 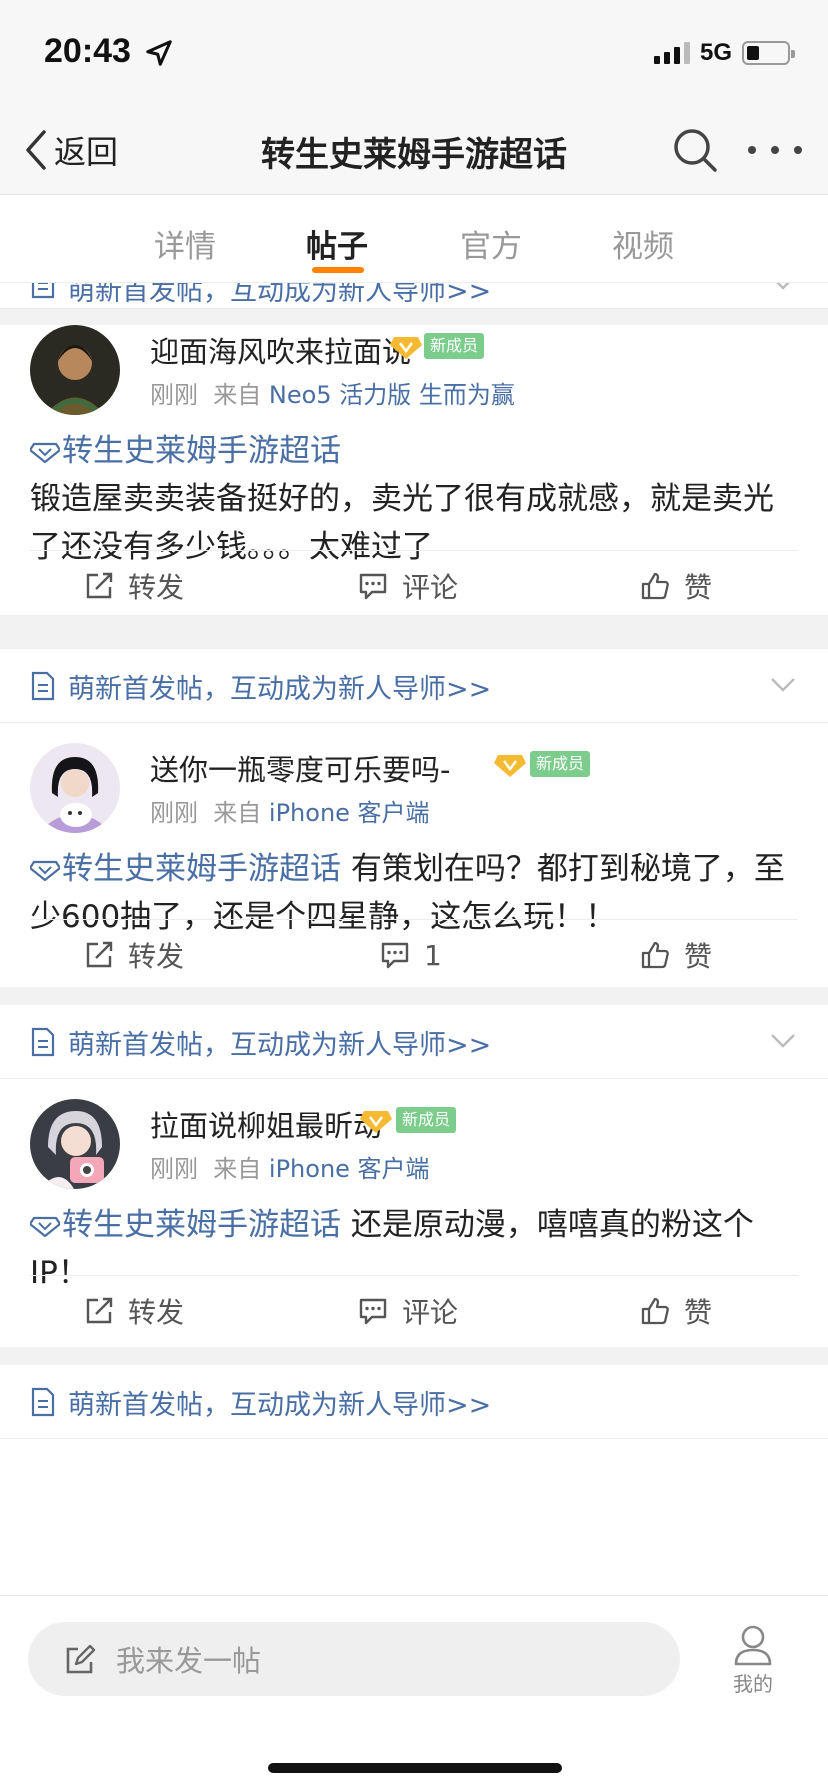 What do you see at coordinates (695, 150) in the screenshot?
I see `search-icon` at bounding box center [695, 150].